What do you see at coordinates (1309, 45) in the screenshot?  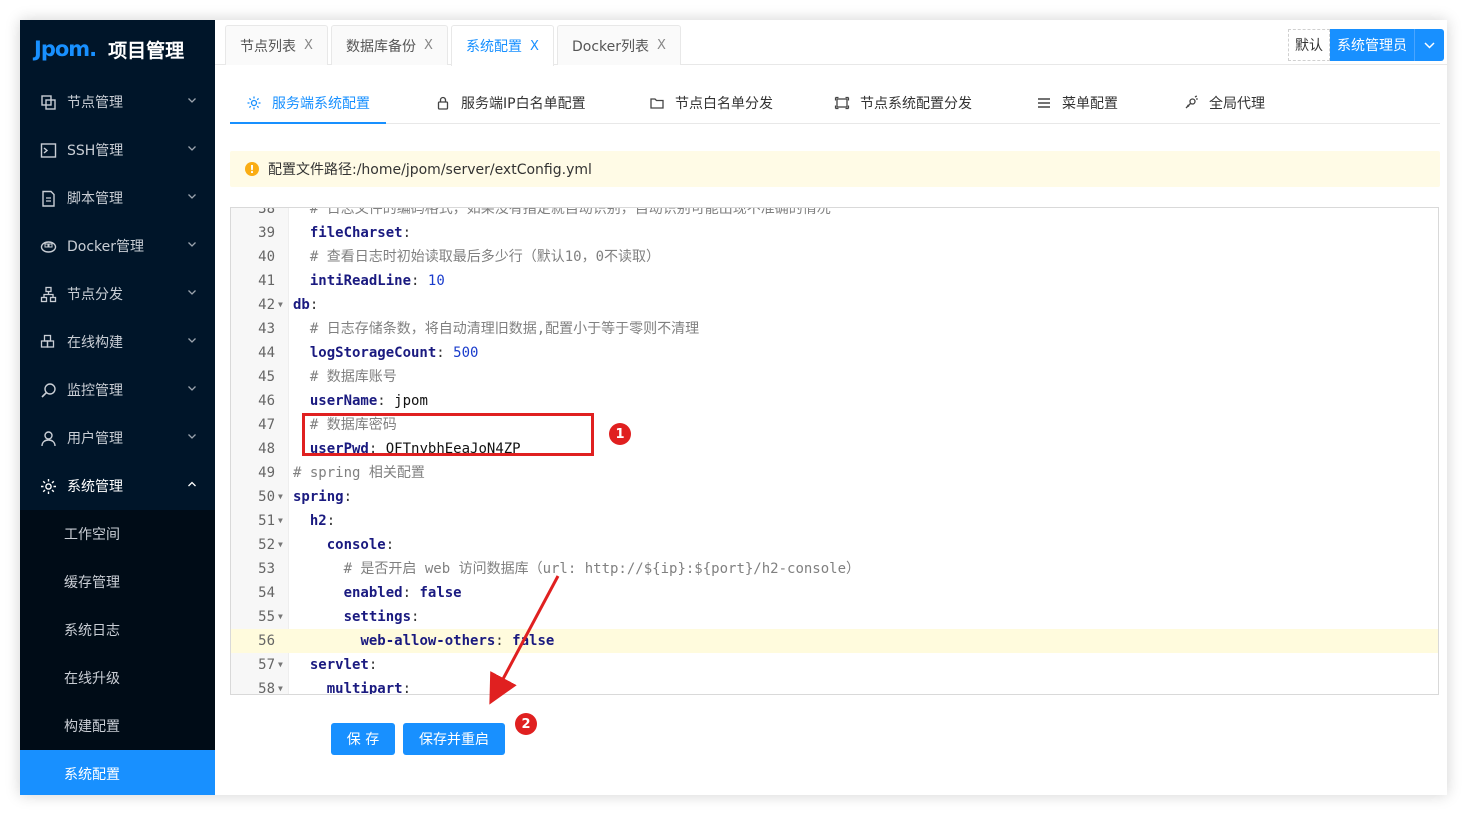 I see `workspace-label: 默认` at bounding box center [1309, 45].